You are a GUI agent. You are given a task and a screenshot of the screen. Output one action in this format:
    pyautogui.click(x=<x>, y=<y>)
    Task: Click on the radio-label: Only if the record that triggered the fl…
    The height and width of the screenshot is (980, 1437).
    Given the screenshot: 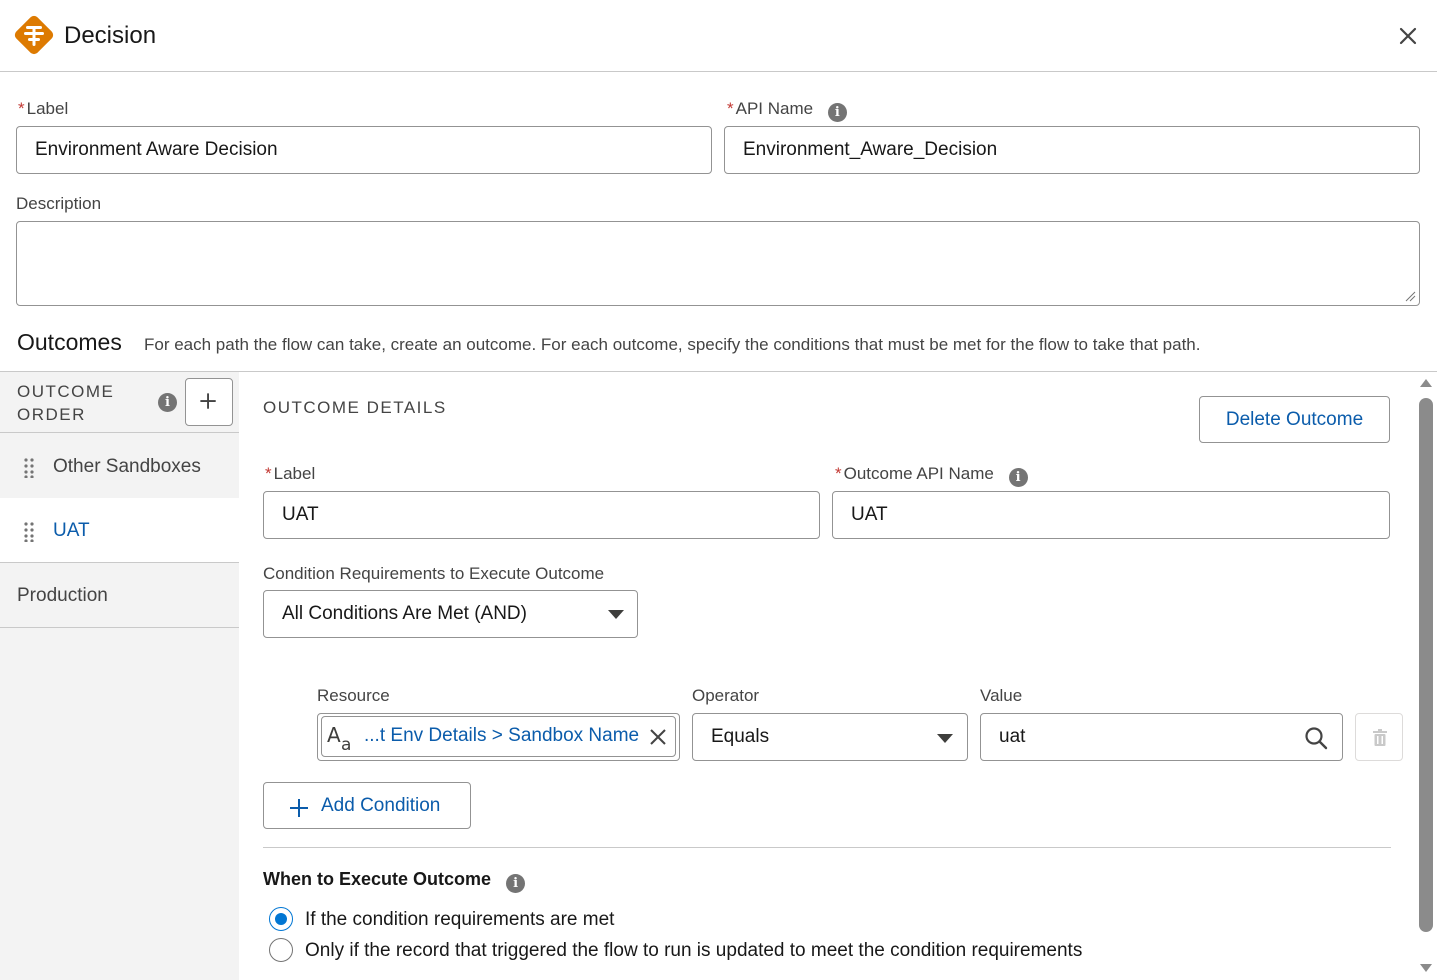 What is the action you would take?
    pyautogui.click(x=694, y=950)
    